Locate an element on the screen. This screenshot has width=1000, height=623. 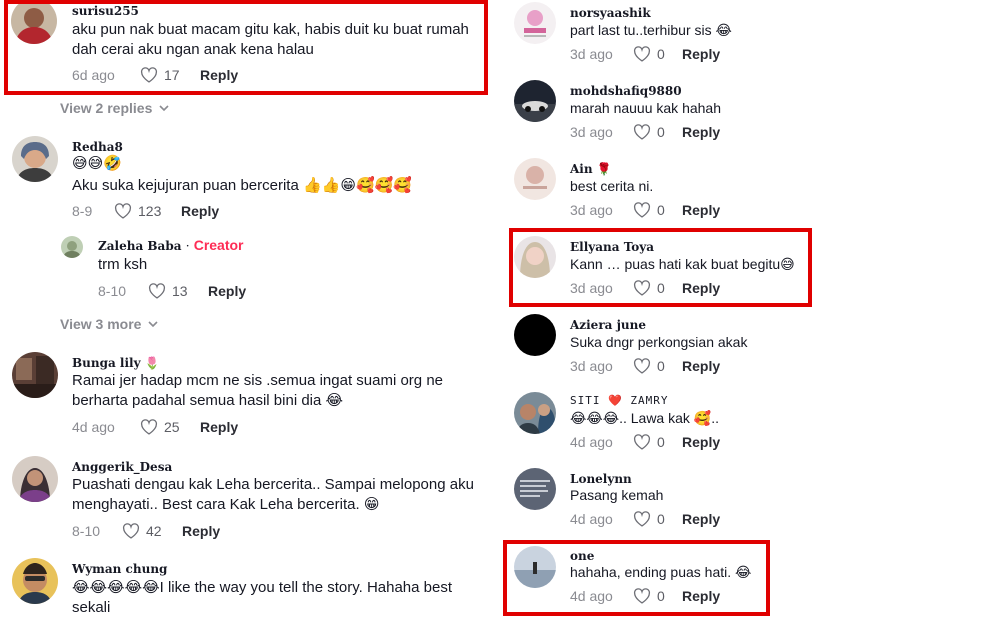
comment-username: Wyman chung is located at coordinates (119, 569).